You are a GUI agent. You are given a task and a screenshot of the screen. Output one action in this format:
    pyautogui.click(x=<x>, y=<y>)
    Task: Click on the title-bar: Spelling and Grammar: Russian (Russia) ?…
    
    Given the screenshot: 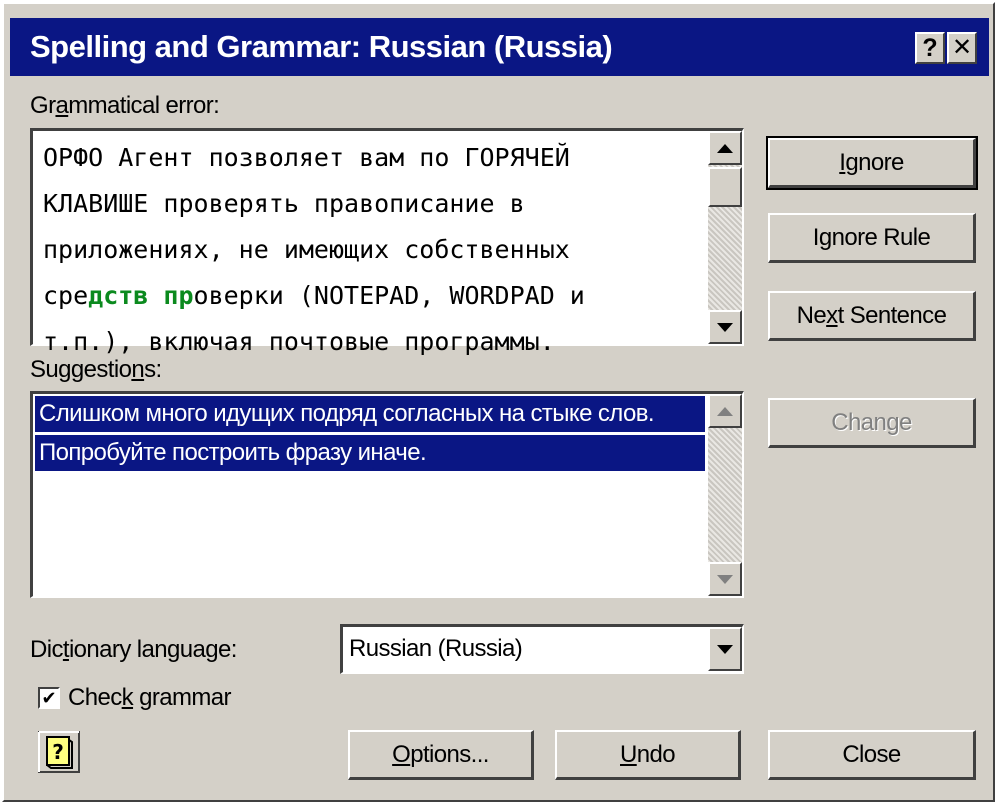 What is the action you would take?
    pyautogui.click(x=499, y=47)
    